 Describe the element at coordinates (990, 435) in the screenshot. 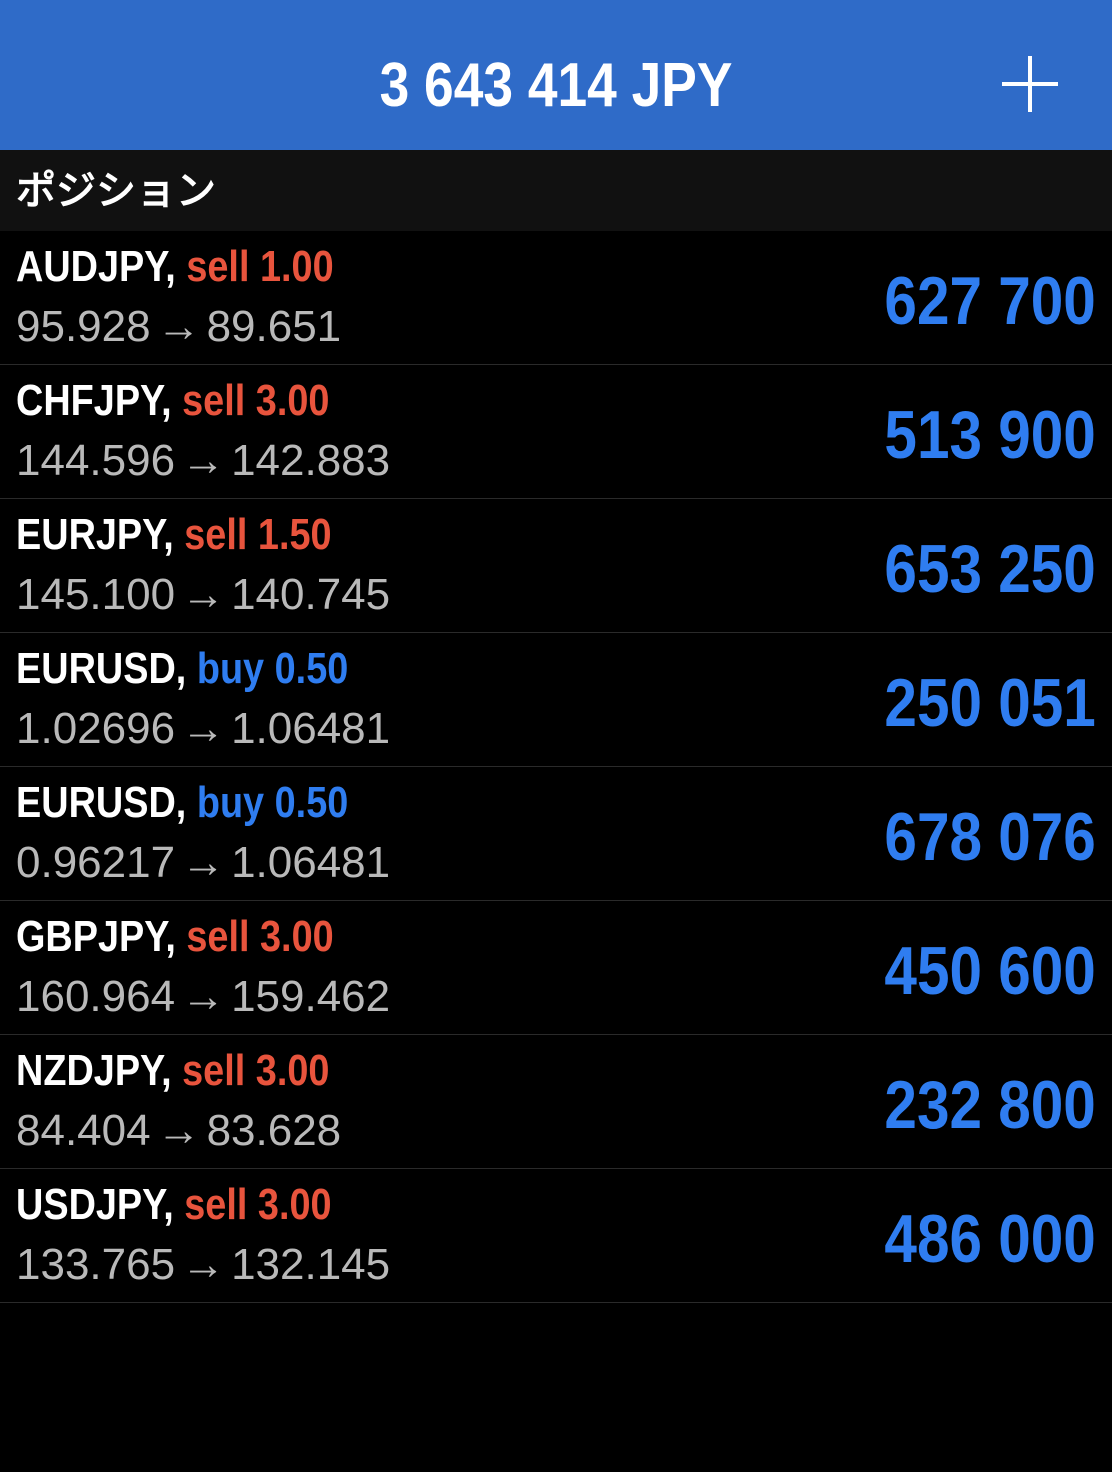

I see `position-profit: 513 900` at that location.